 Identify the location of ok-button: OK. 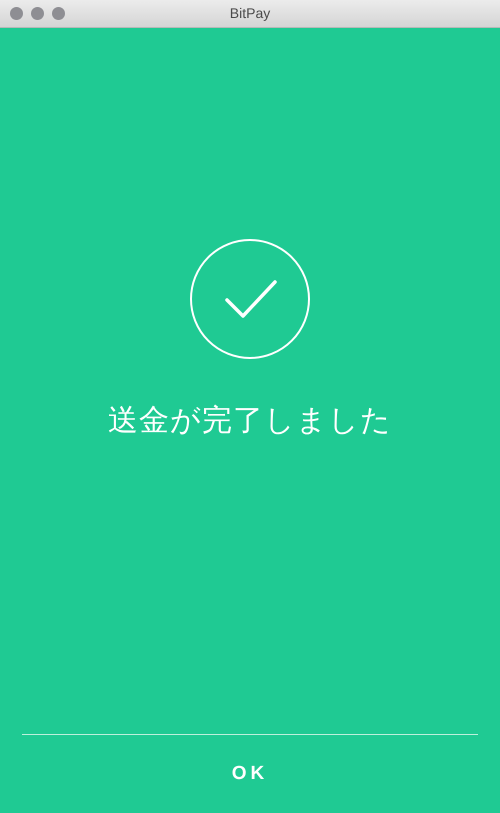
(250, 774).